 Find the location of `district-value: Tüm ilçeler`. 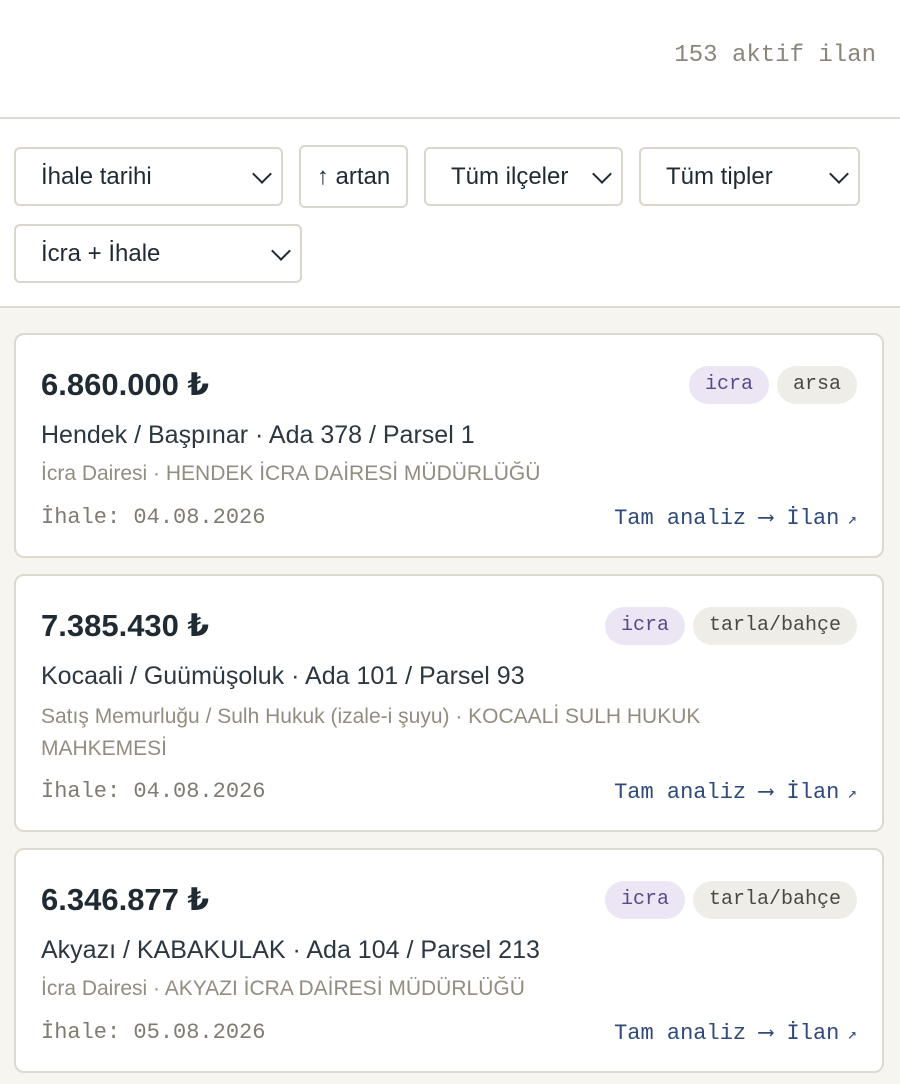

district-value: Tüm ilçeler is located at coordinates (510, 176).